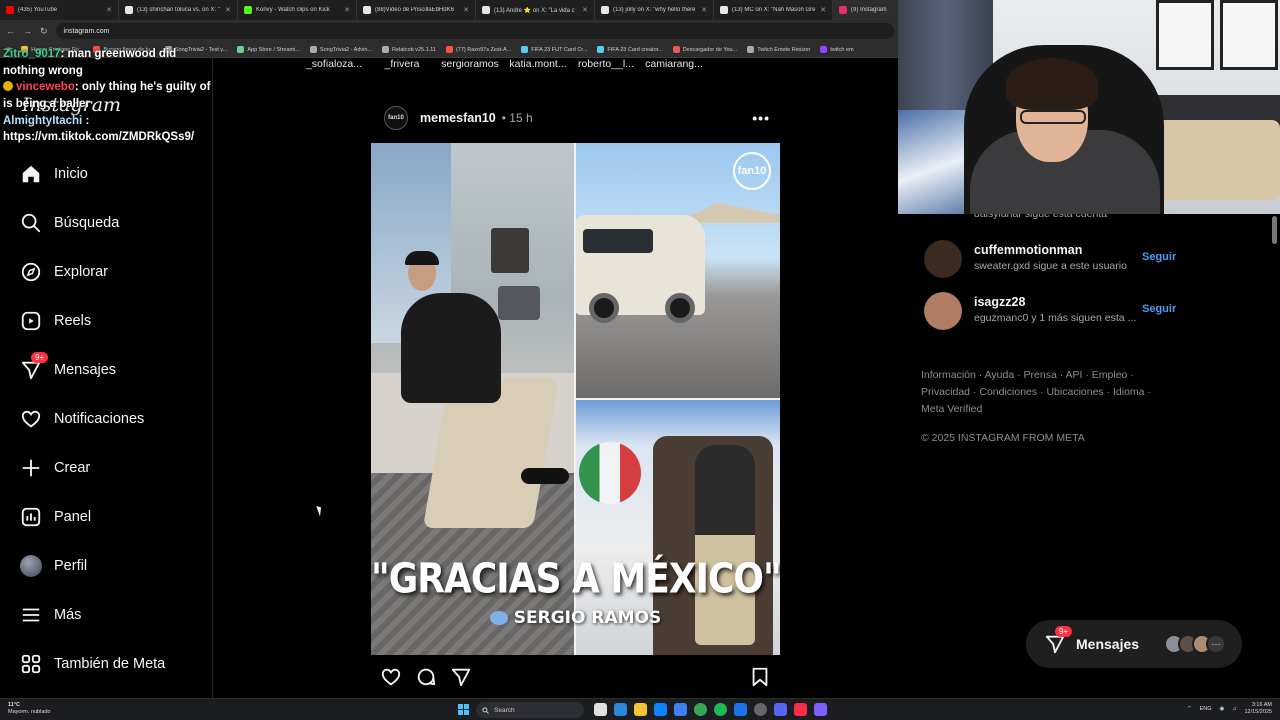 The image size is (1280, 720). I want to click on nav-messages: 9+ Mensajes, so click(68, 368).